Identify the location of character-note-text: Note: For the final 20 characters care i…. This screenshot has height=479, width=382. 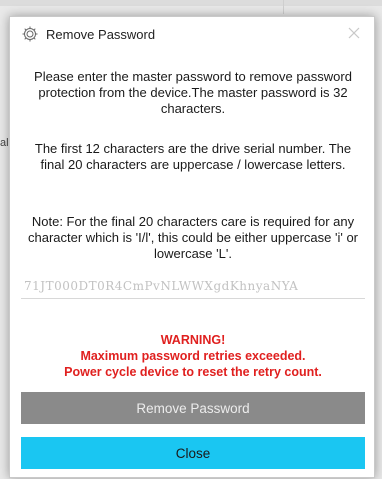
(193, 237).